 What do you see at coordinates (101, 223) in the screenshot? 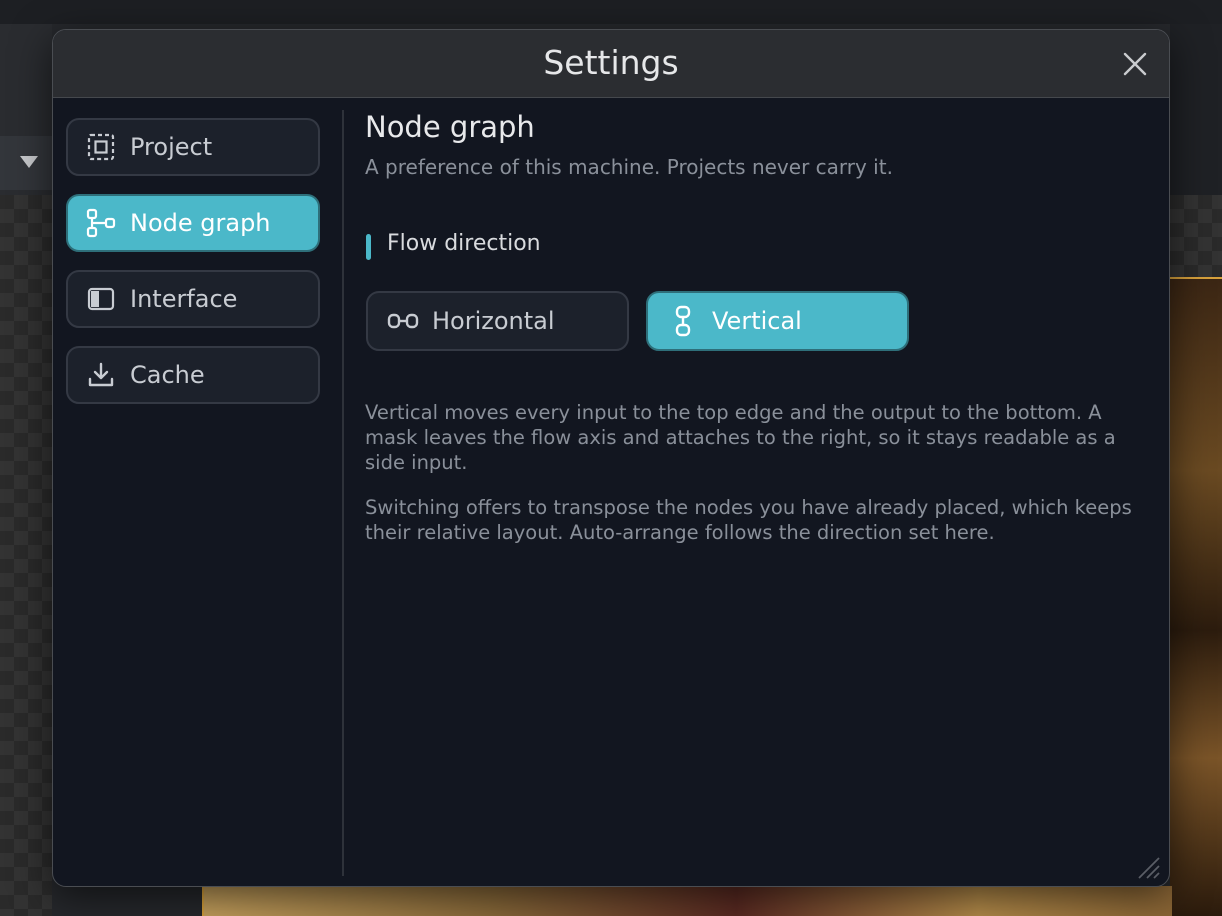
I see `node-graph-icon` at bounding box center [101, 223].